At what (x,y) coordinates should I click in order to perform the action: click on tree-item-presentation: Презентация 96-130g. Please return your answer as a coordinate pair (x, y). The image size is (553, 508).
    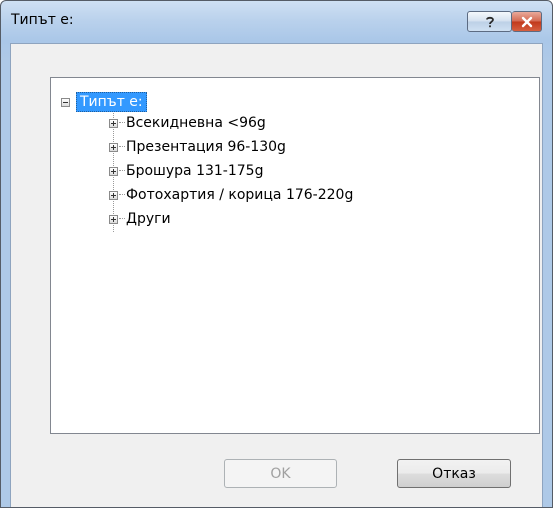
    Looking at the image, I should click on (197, 147).